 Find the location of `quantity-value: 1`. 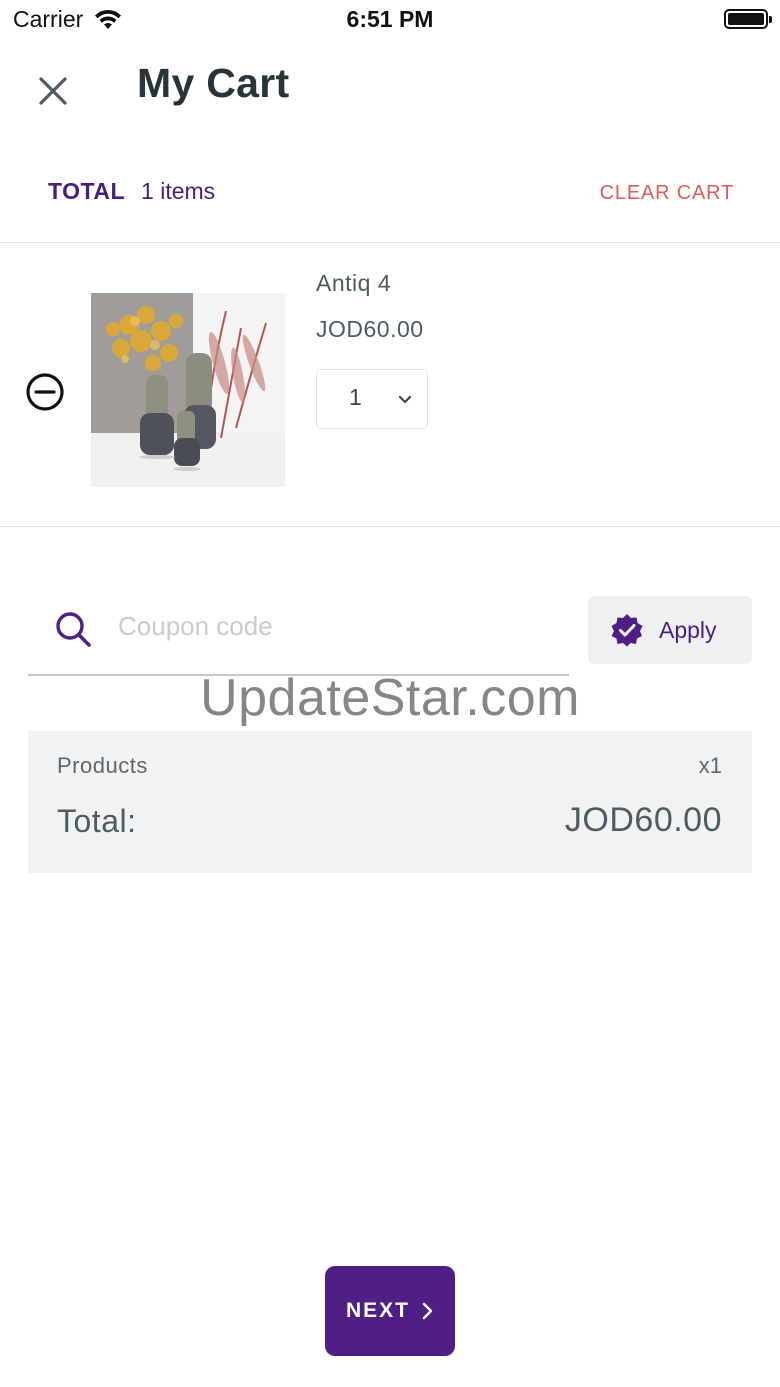

quantity-value: 1 is located at coordinates (355, 397).